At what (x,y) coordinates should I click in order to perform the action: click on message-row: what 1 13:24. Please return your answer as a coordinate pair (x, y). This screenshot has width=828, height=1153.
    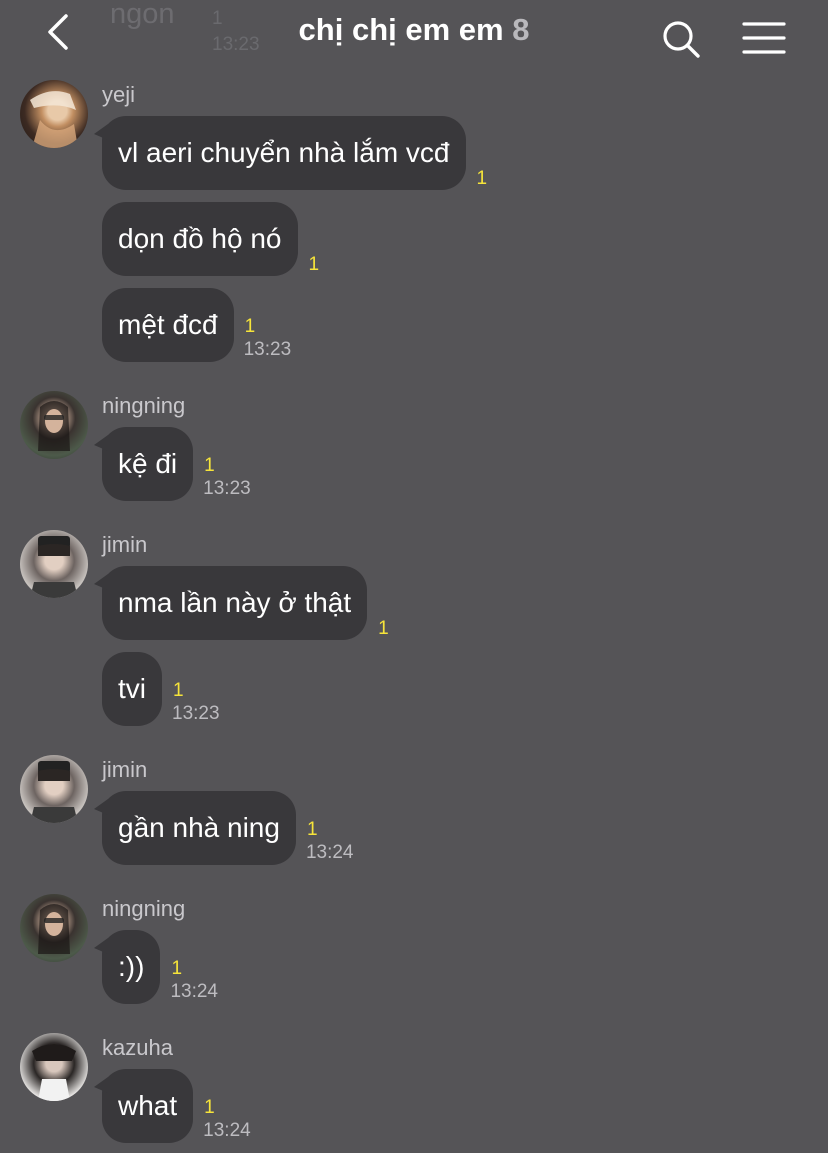
    Looking at the image, I should click on (172, 1106).